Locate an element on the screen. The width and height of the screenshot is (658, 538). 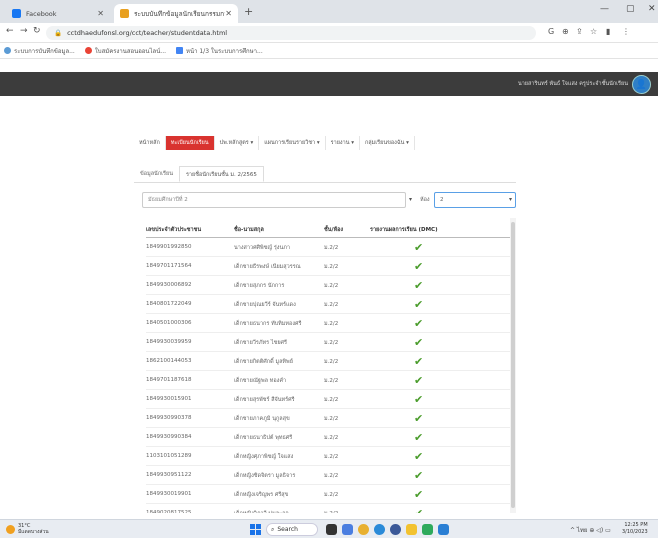
share-icon: ⇪ is located at coordinates (579, 31).